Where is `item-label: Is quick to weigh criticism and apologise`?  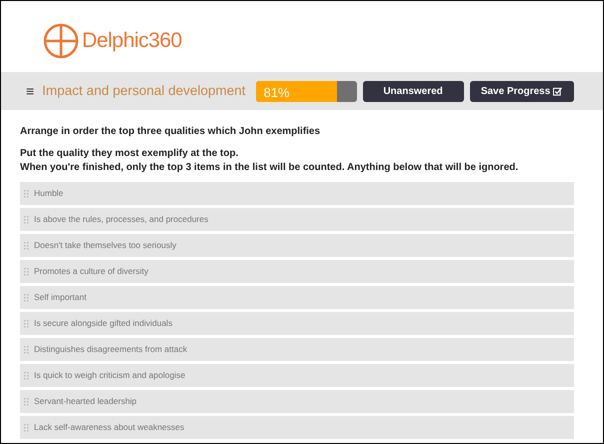
item-label: Is quick to weigh criticism and apologise is located at coordinates (110, 375).